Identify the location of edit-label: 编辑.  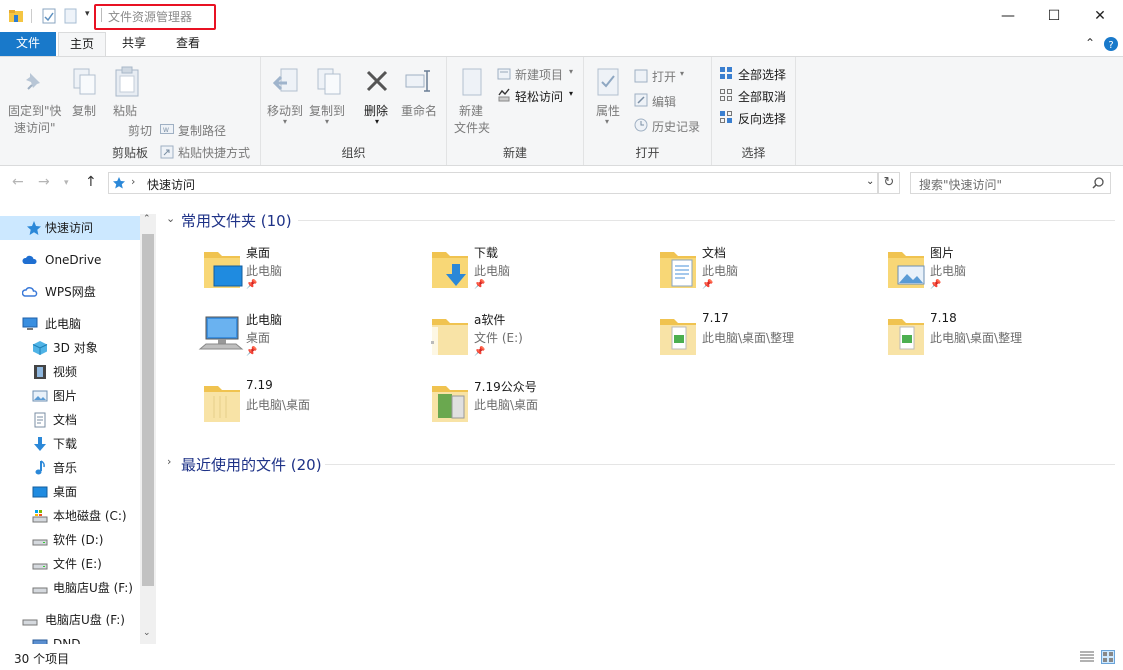
(664, 101).